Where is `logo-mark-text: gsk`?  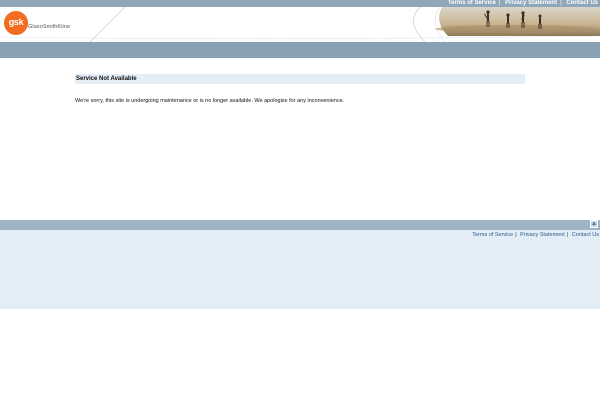
logo-mark-text: gsk is located at coordinates (16, 22).